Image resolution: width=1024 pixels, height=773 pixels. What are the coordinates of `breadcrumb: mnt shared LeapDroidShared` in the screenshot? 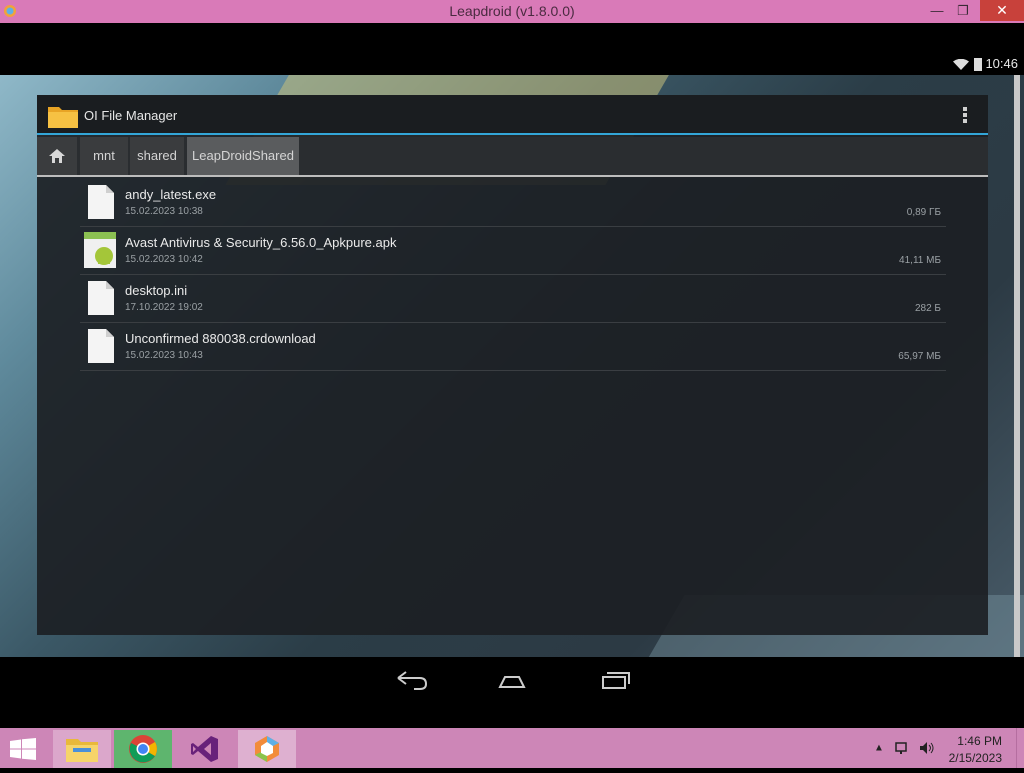 It's located at (512, 157).